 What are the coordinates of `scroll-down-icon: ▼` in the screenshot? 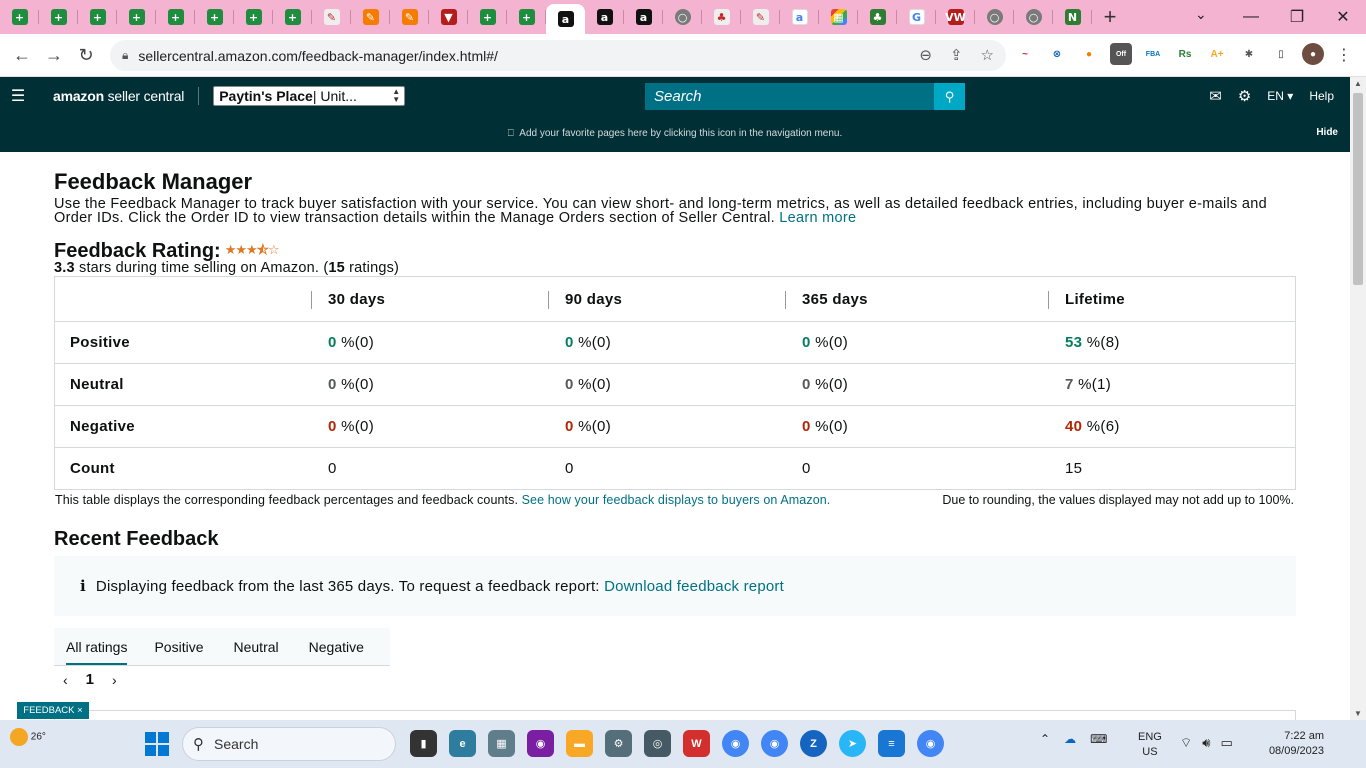 It's located at (1358, 713).